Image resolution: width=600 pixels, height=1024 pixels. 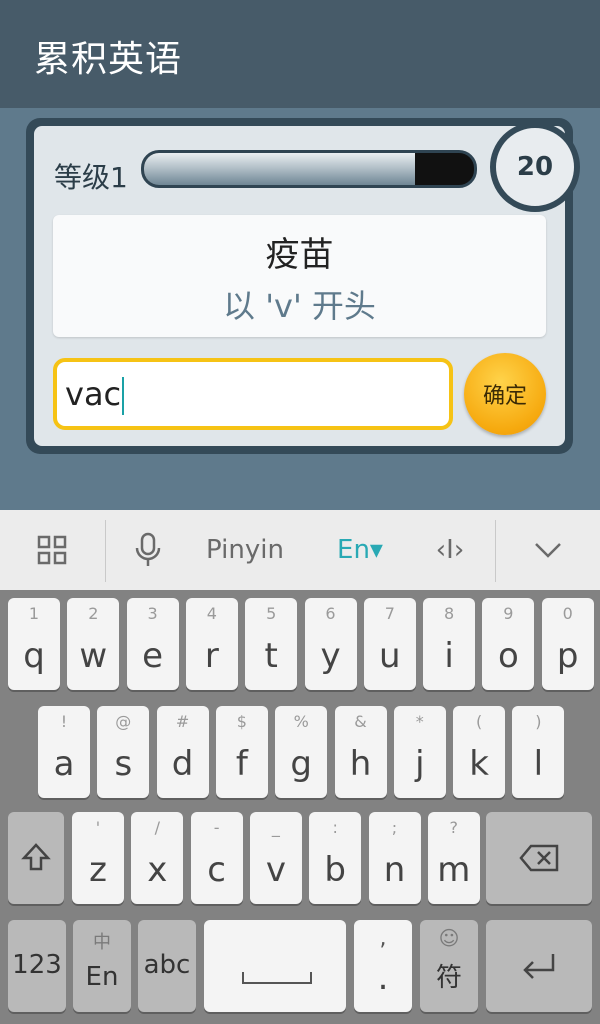 I want to click on key-b: :b, so click(x=335, y=858).